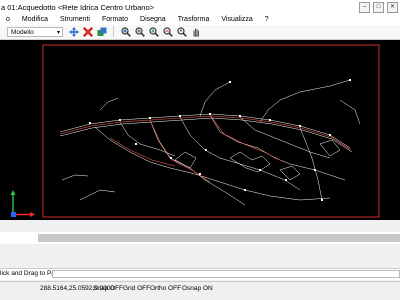  I want to click on ucs-icon, so click(22, 203).